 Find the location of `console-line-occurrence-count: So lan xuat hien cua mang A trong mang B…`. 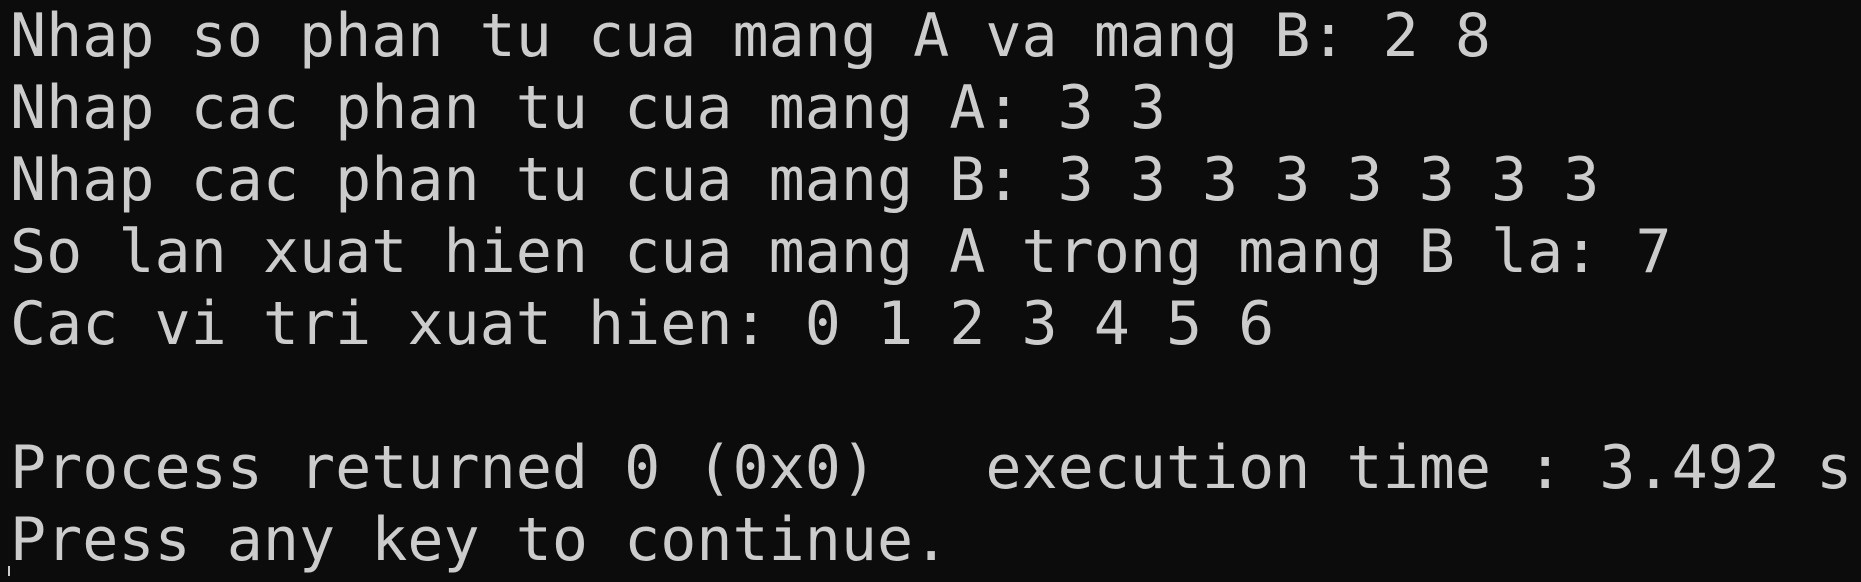

console-line-occurrence-count: So lan xuat hien cua mang A trong mang B… is located at coordinates (841, 252).